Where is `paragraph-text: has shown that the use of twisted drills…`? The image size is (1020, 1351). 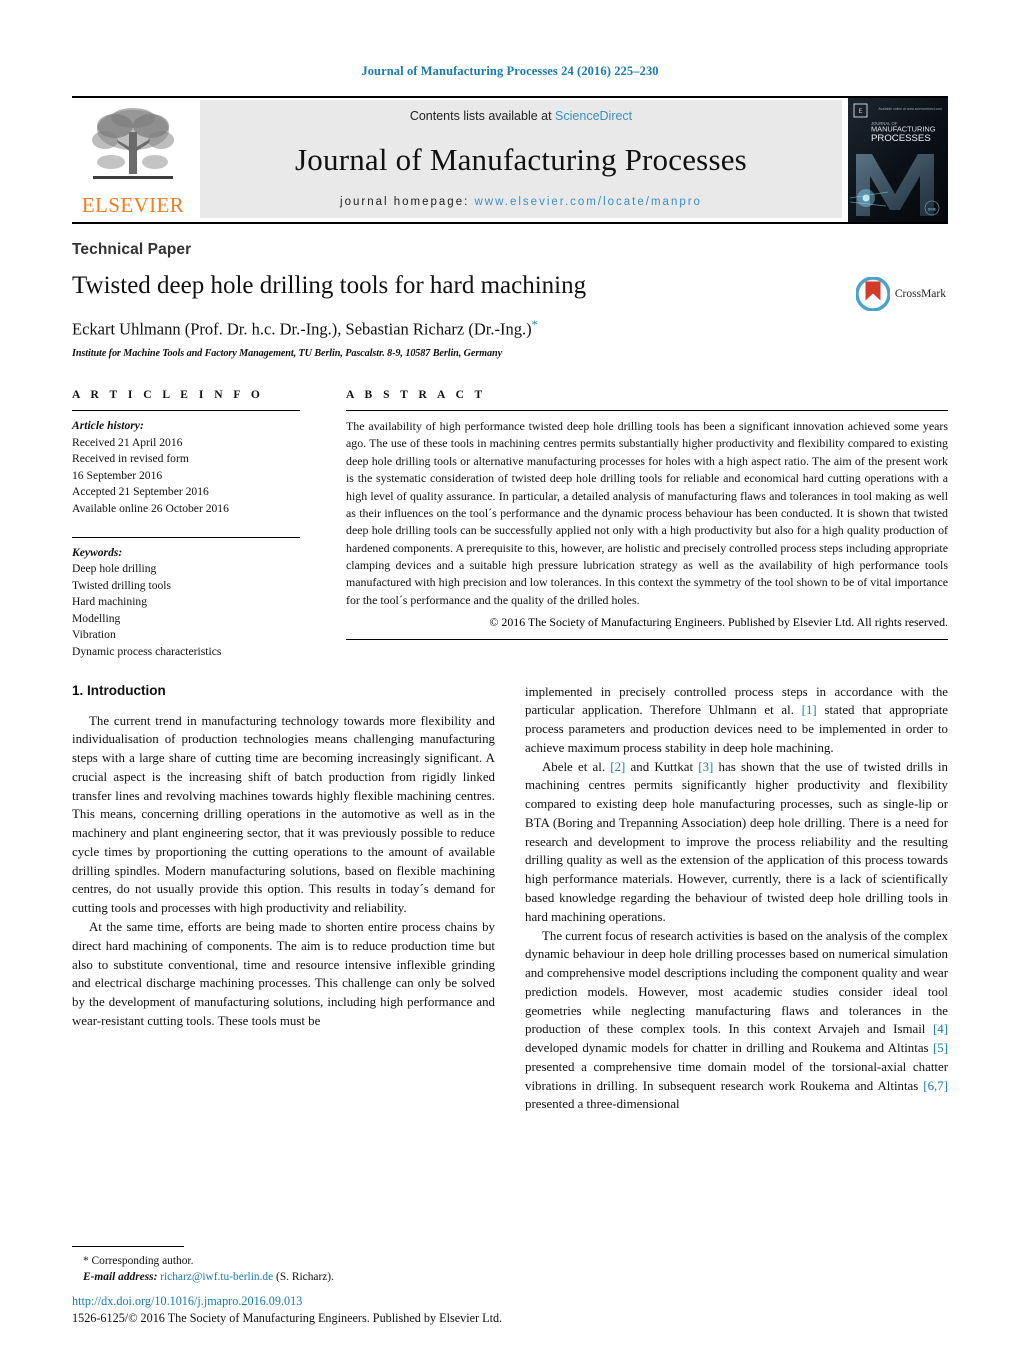 paragraph-text: has shown that the use of twisted drills… is located at coordinates (736, 841).